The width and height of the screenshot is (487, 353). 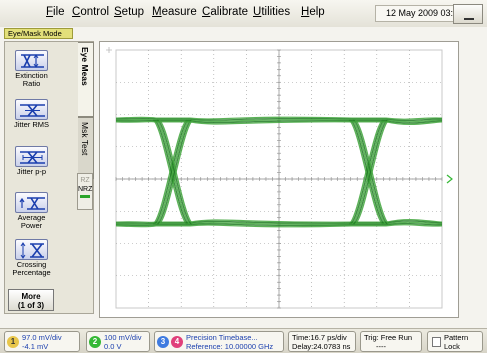 I want to click on more-label: More, so click(x=31, y=296).